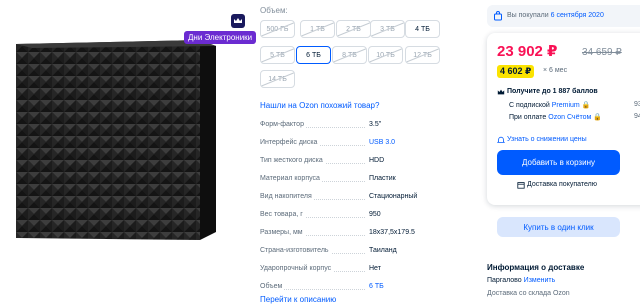  I want to click on spec-row: Форм-фактор 3.5", so click(355, 124).